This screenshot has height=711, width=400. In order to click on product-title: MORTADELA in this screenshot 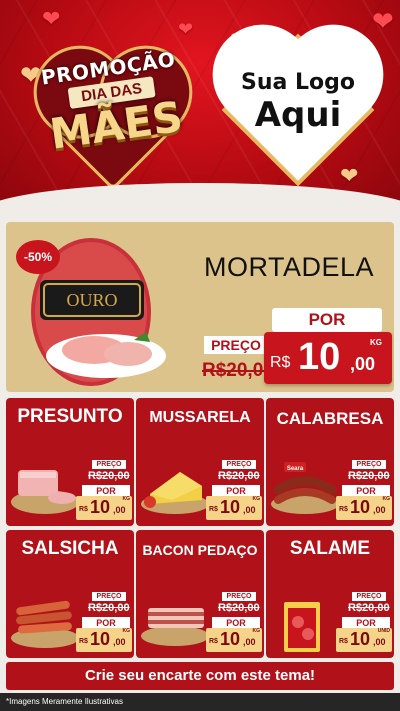, I will do `click(289, 267)`.